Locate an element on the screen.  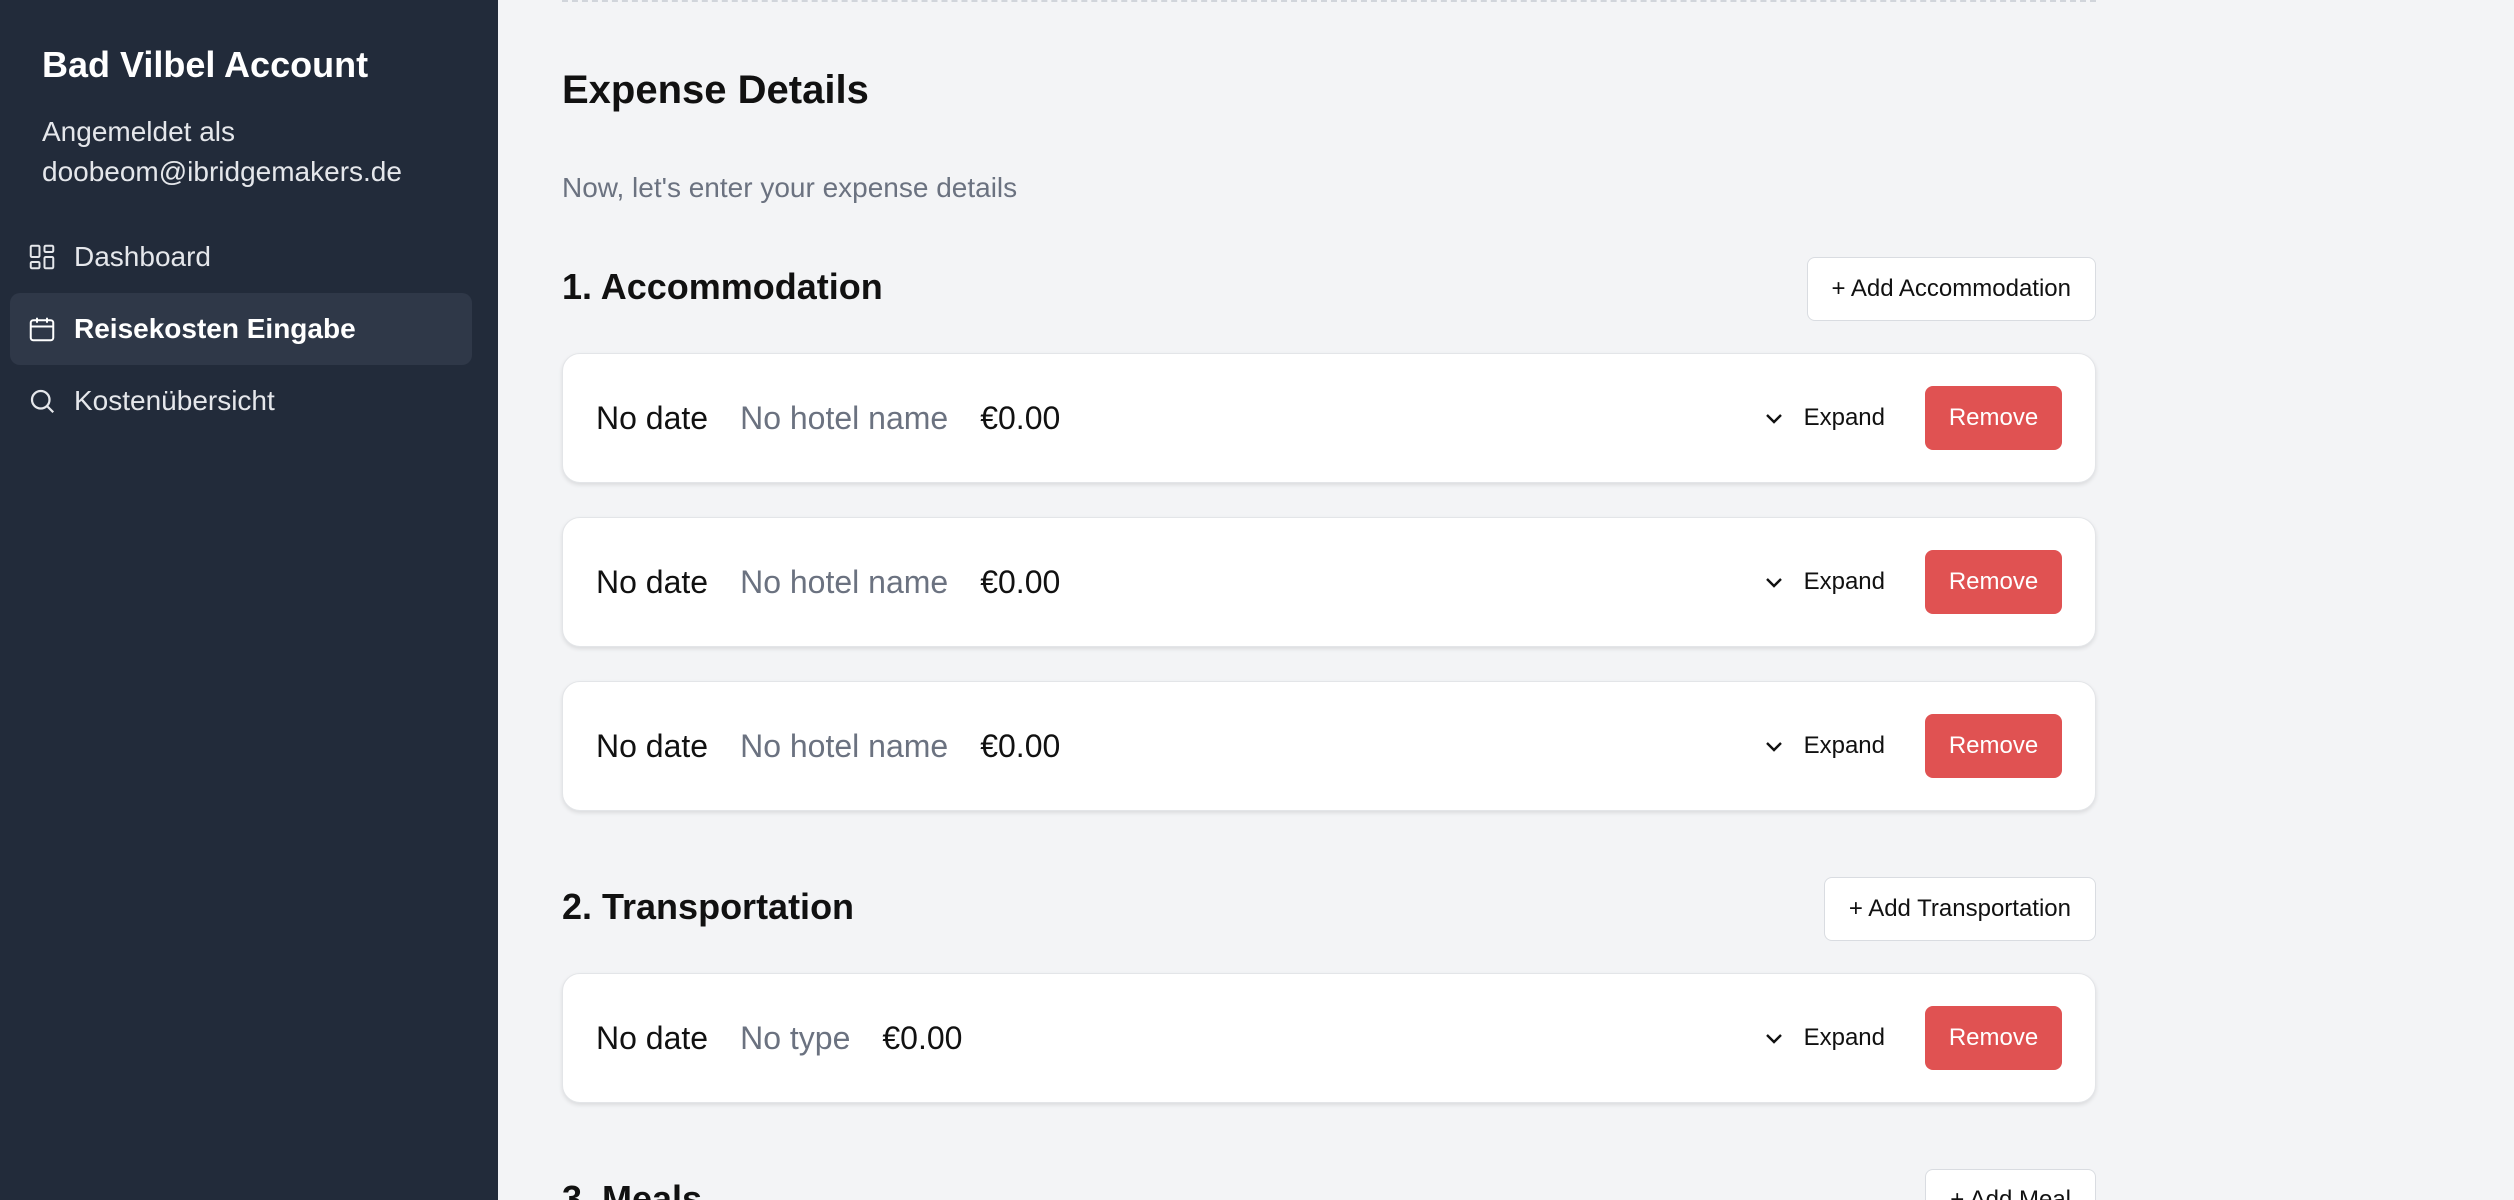
sidebar-item-label: Dashboard is located at coordinates (142, 256).